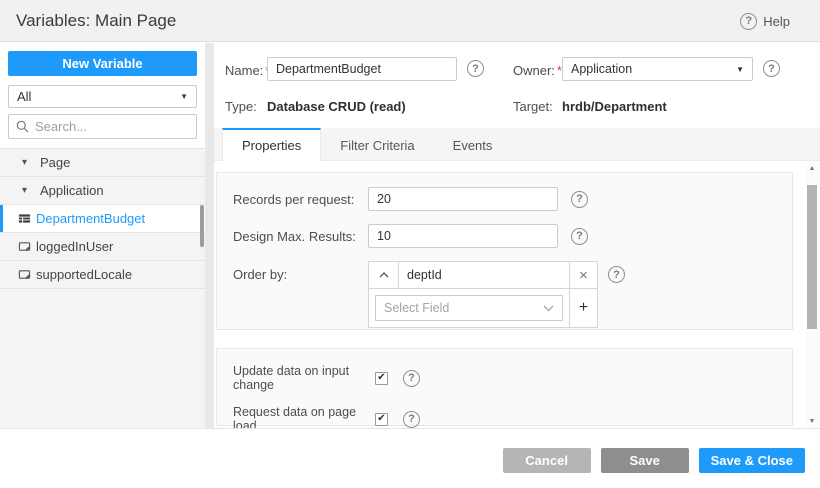 Image resolution: width=820 pixels, height=488 pixels. I want to click on request-on-page-load-help-icon: ?, so click(411, 419).